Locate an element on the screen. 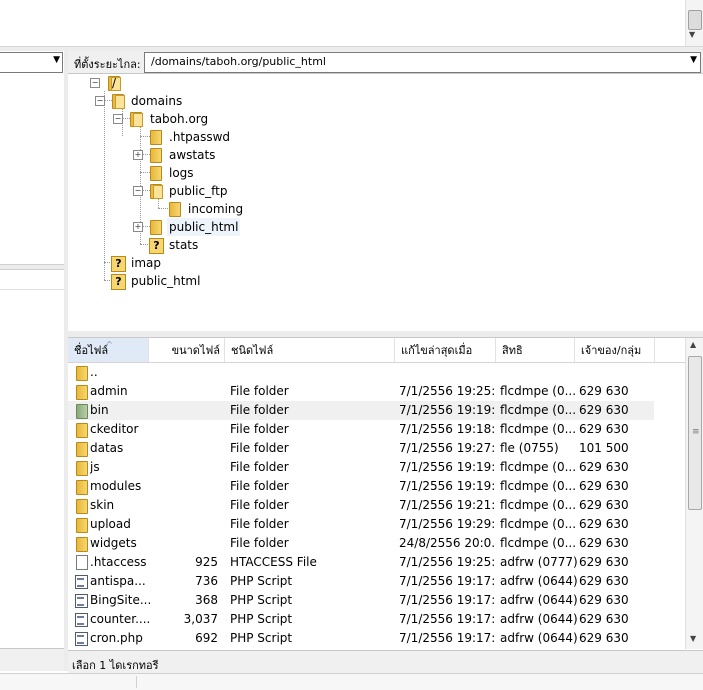  column-header-permissions: สิทธิ is located at coordinates (535, 350).